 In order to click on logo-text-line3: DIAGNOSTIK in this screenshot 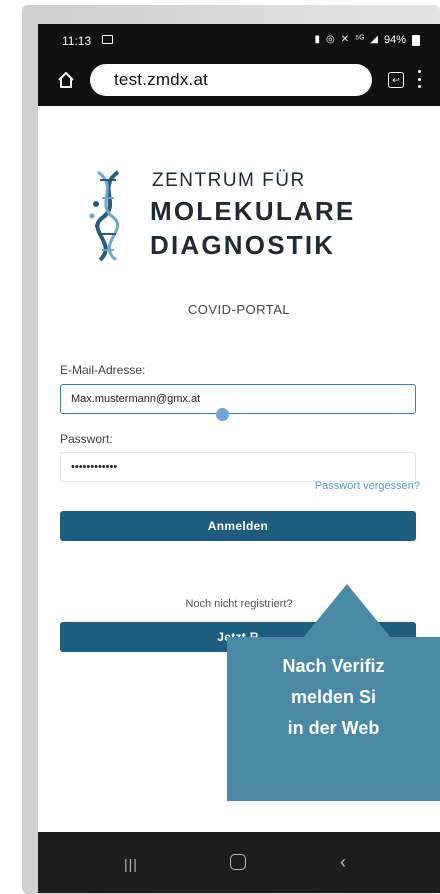, I will do `click(243, 245)`.